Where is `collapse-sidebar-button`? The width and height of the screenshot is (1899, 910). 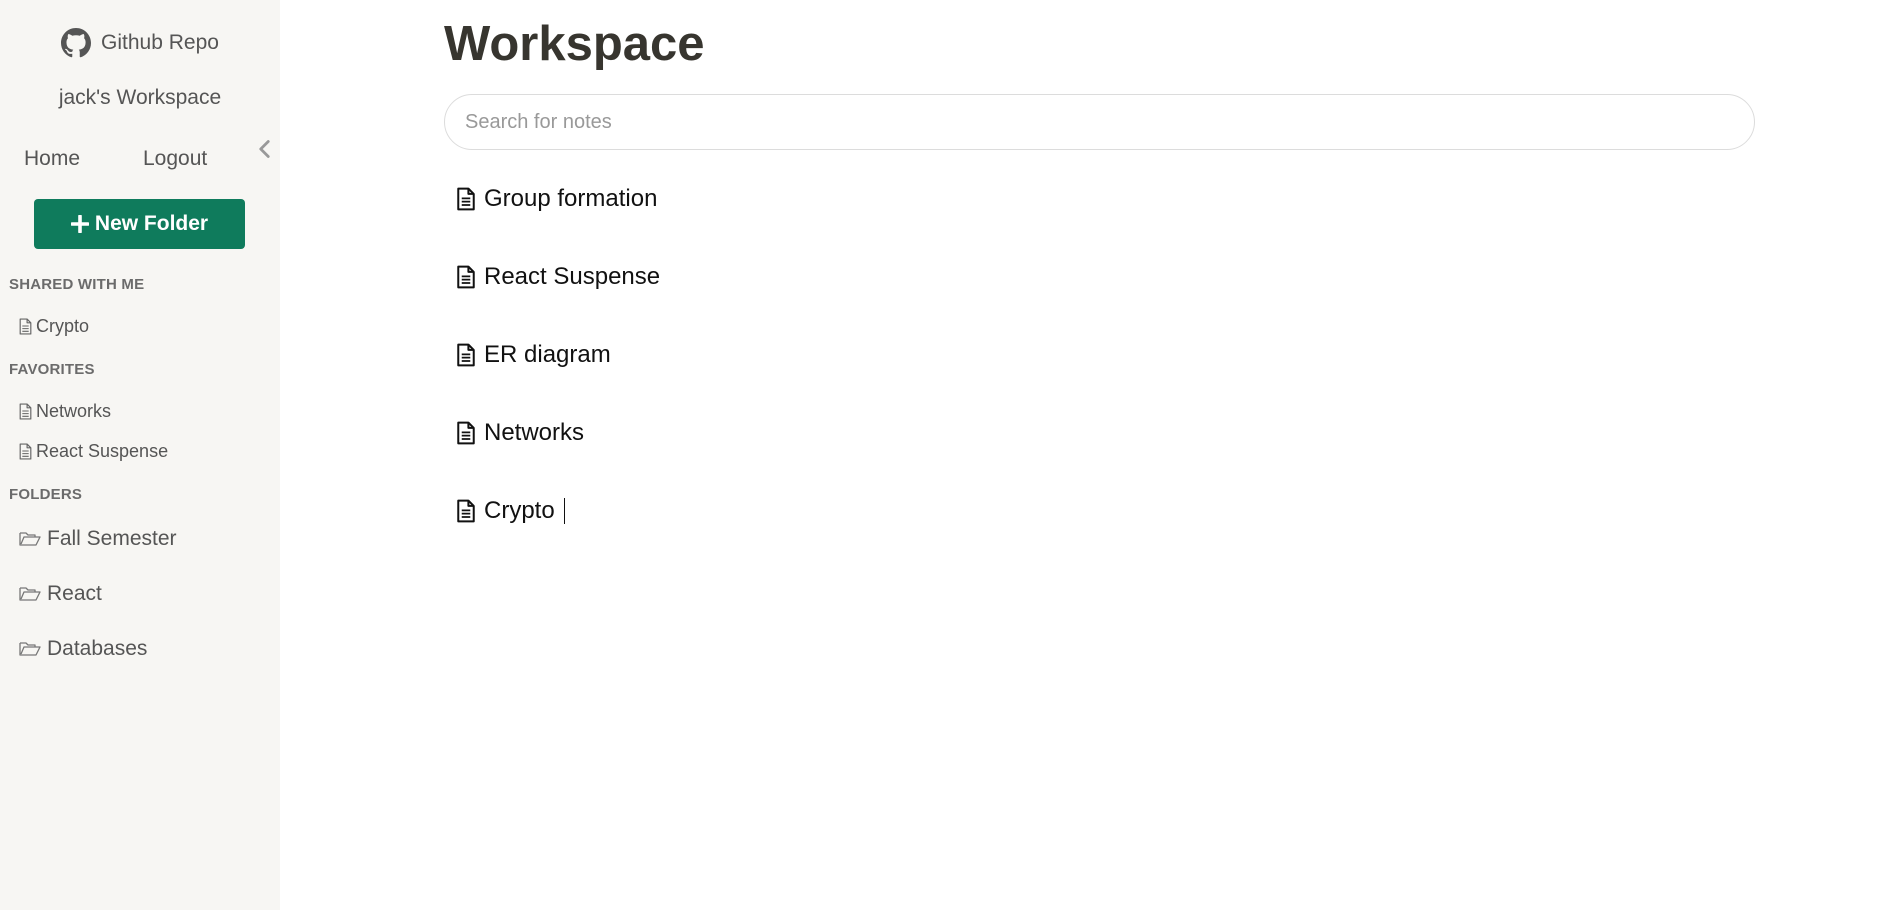
collapse-sidebar-button is located at coordinates (264, 149).